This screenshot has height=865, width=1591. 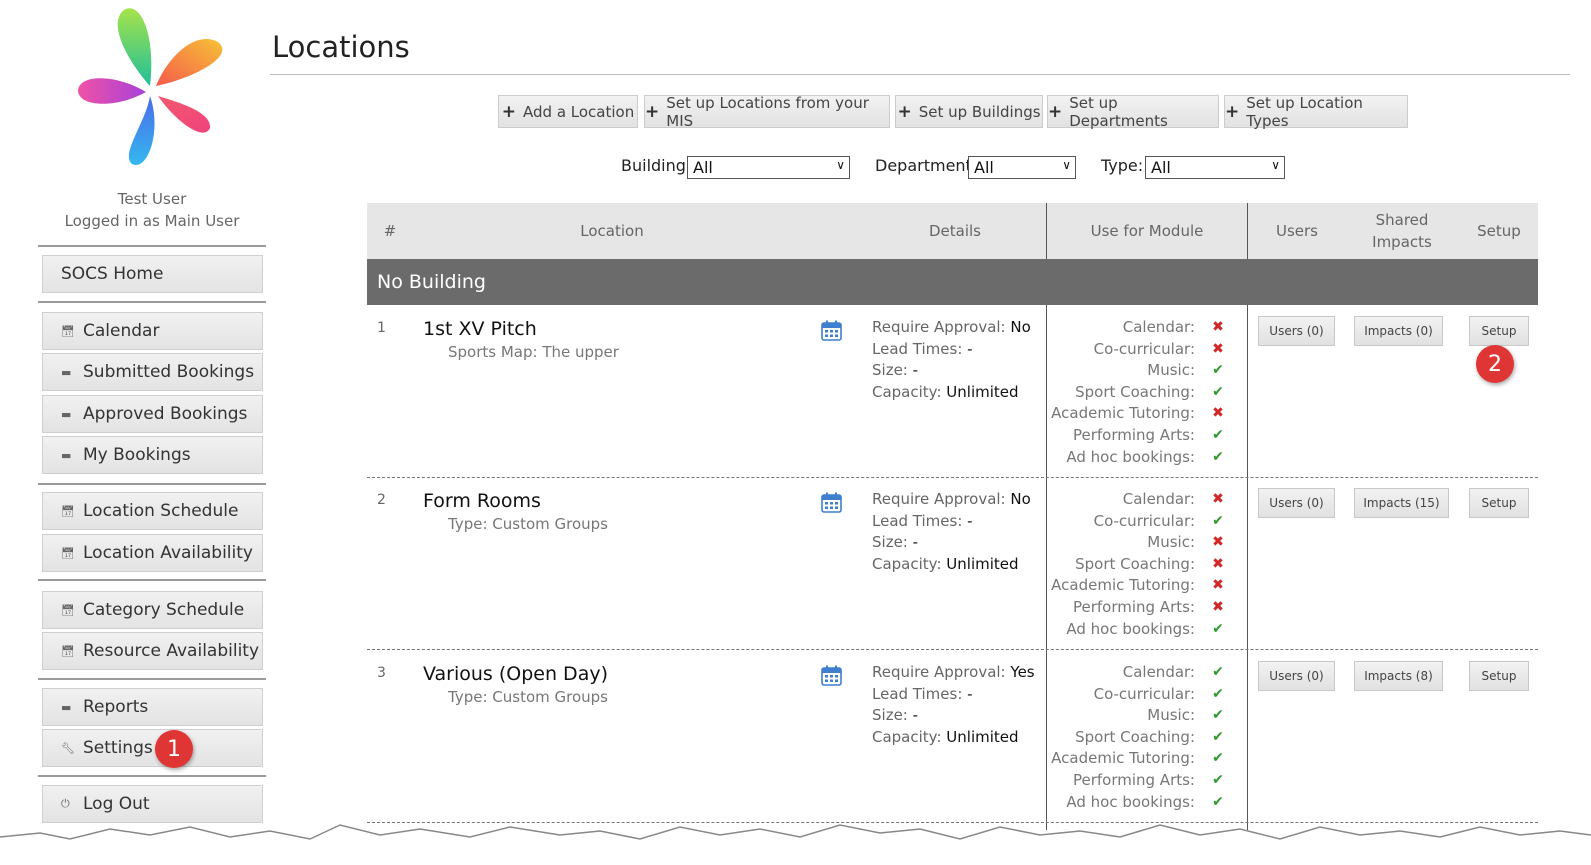 I want to click on sidebar-item-category-schedule: 📅︎ Category Schedule, so click(x=152, y=610).